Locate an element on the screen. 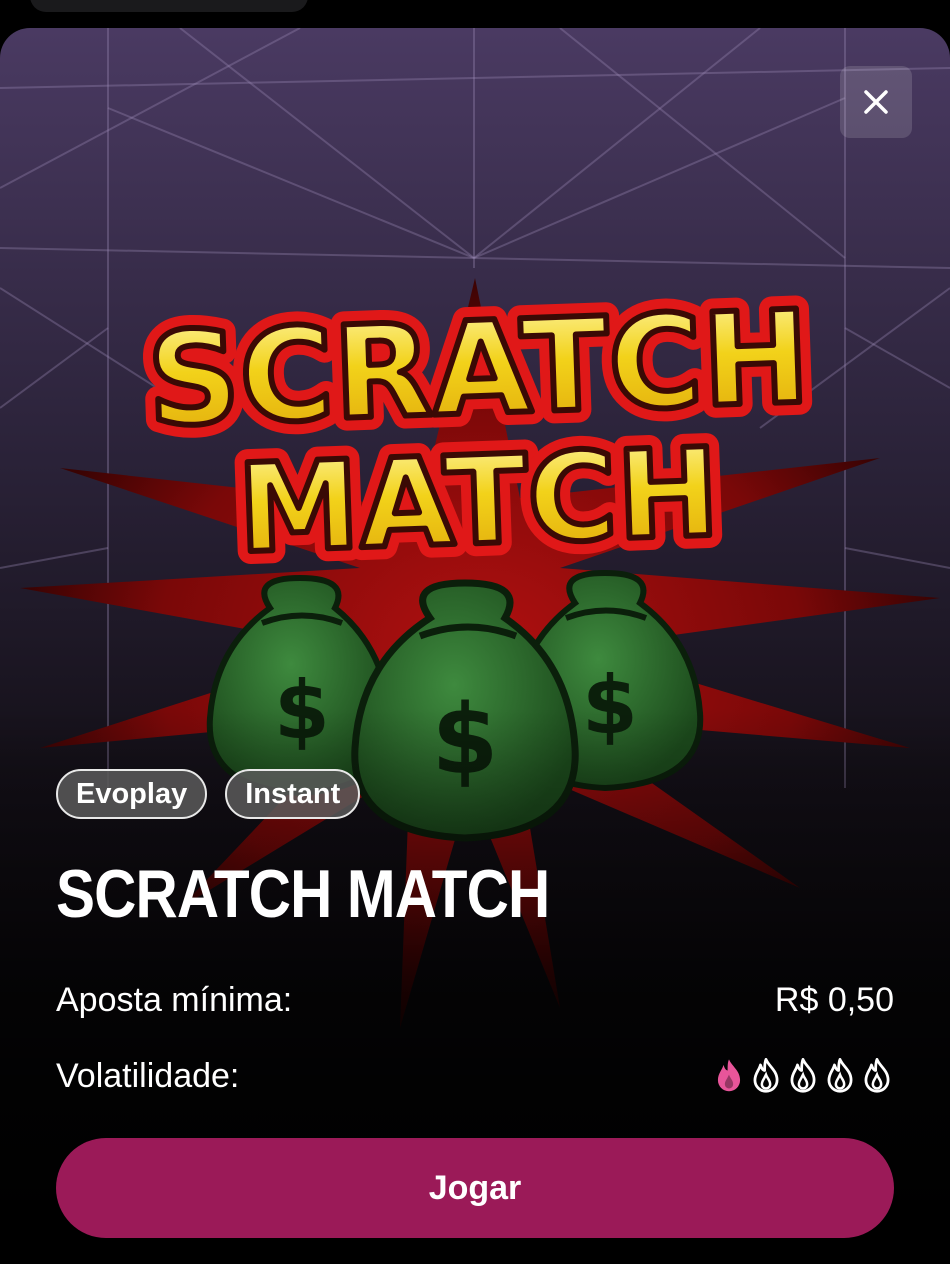  volatility-label: Volatilidade: is located at coordinates (148, 1075).